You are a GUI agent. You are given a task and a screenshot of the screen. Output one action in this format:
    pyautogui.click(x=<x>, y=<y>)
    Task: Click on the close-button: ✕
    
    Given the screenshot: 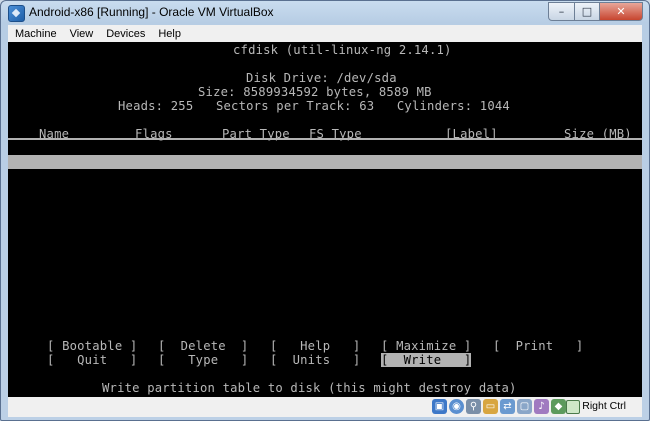 What is the action you would take?
    pyautogui.click(x=621, y=11)
    